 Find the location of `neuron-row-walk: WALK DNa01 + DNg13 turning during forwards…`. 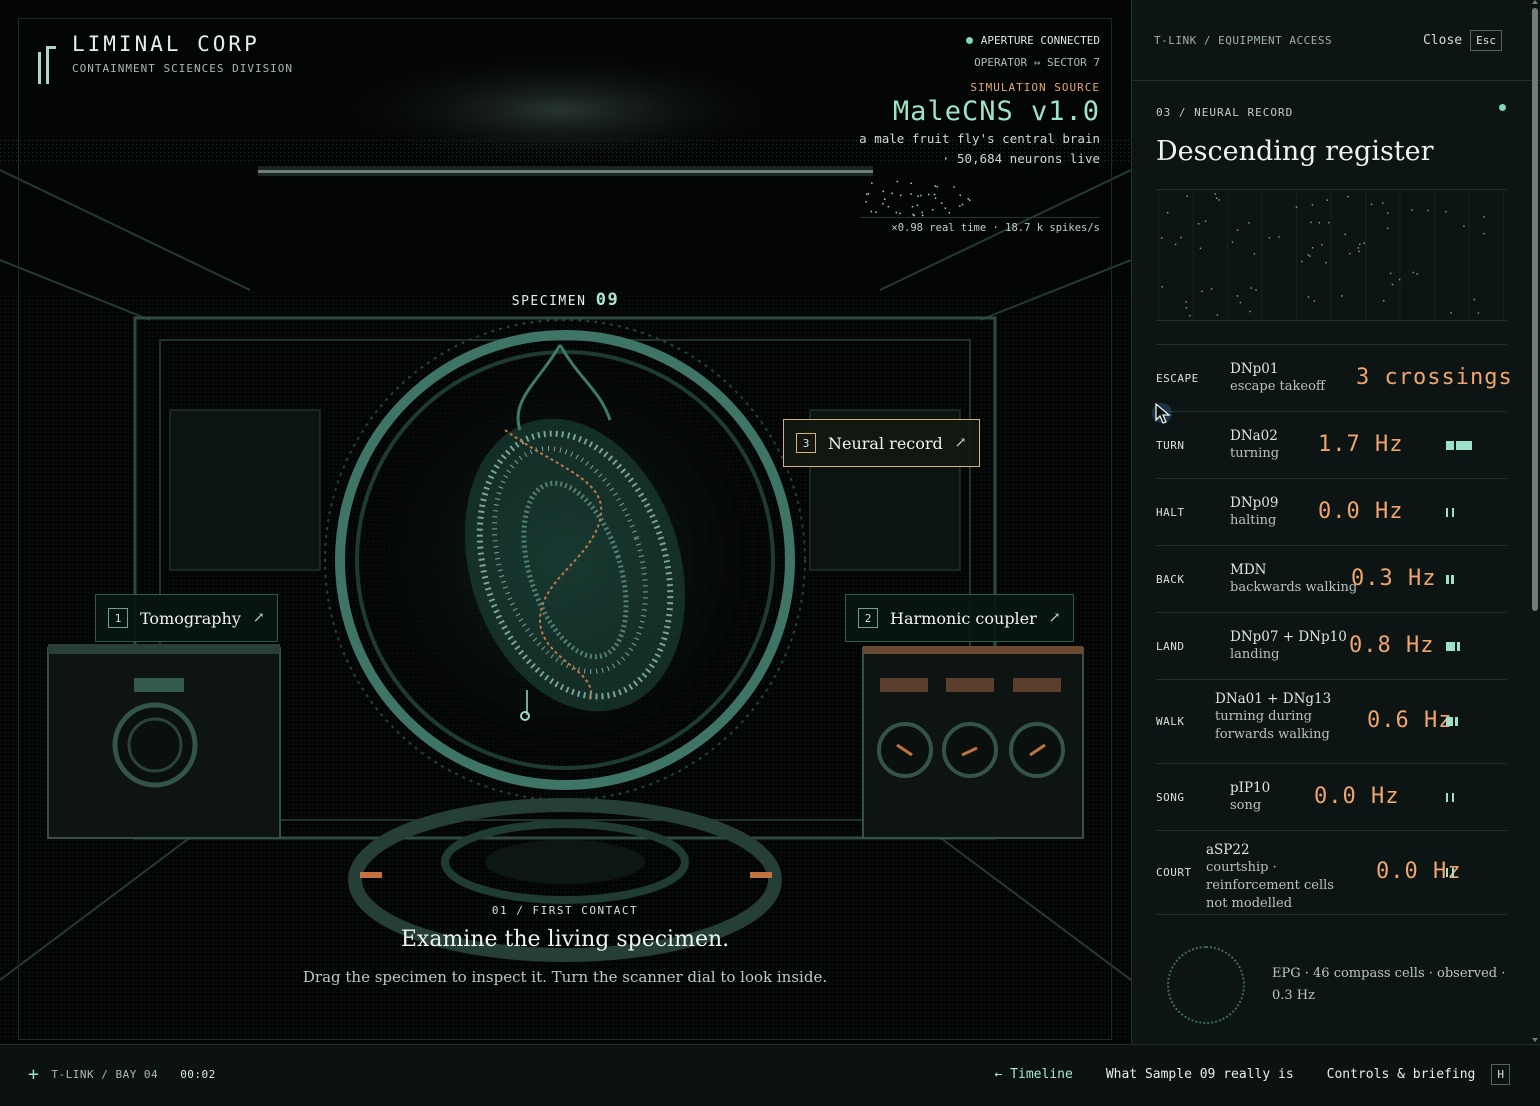

neuron-row-walk: WALK DNa01 + DNg13 turning during forwards… is located at coordinates (1331, 721).